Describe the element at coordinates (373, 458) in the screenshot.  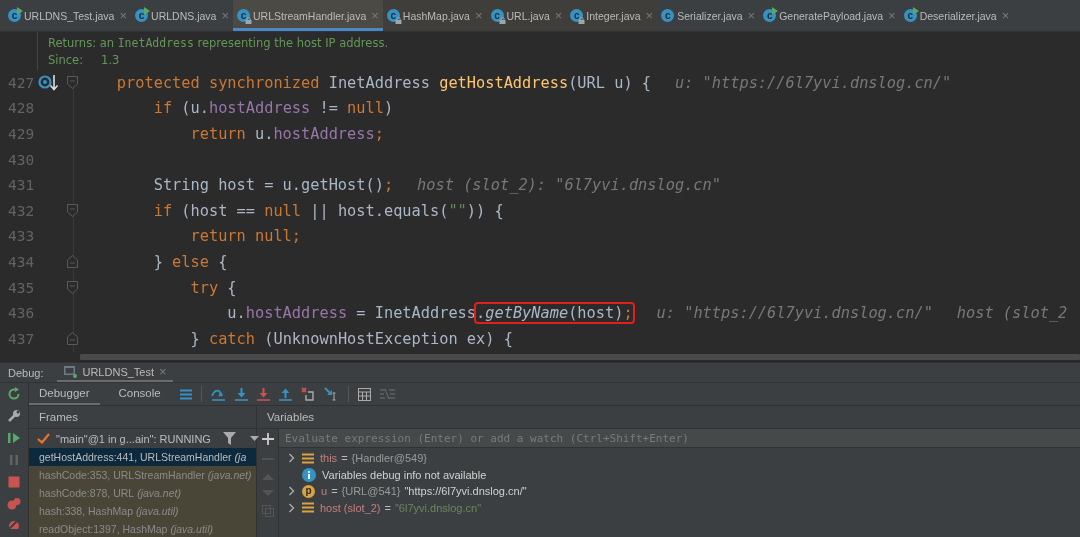
I see `variable-entry: this = {Handler@549}` at that location.